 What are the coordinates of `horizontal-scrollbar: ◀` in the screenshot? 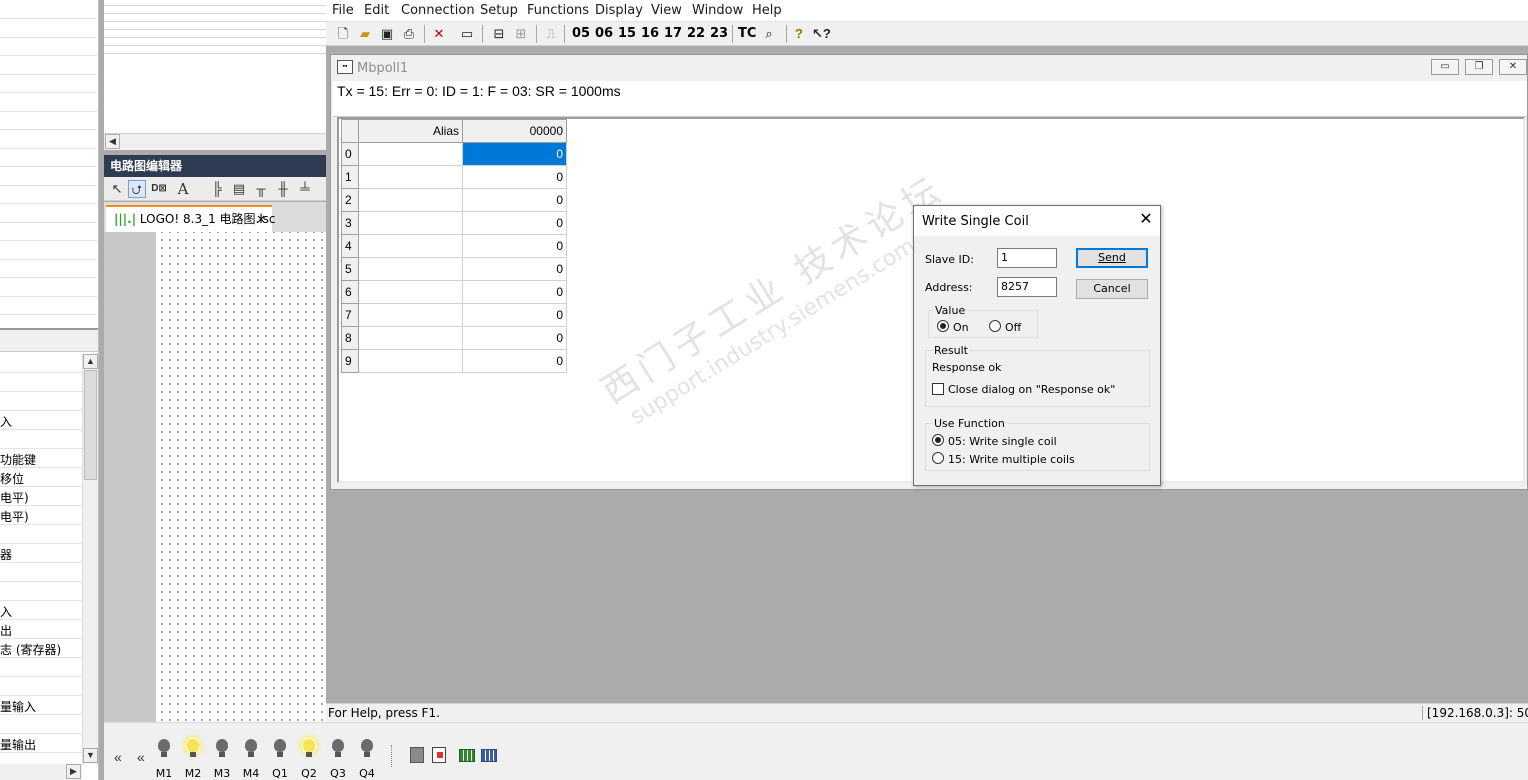 It's located at (215, 141).